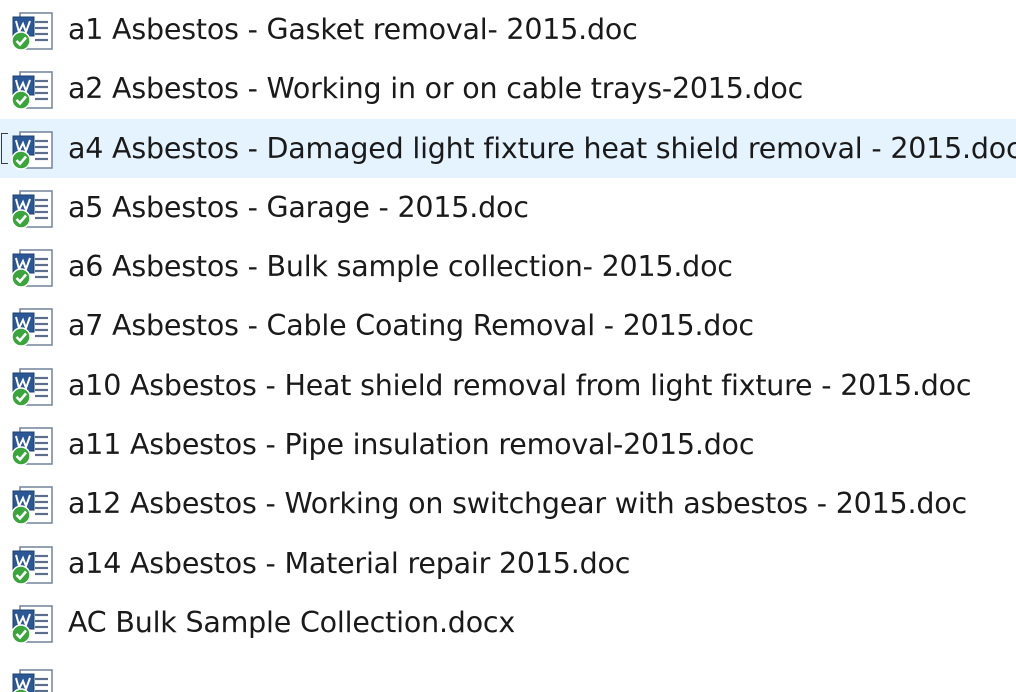 This screenshot has height=692, width=1016. Describe the element at coordinates (349, 563) in the screenshot. I see `file-name: a14 Asbestos - Material repair 2015.doc` at that location.